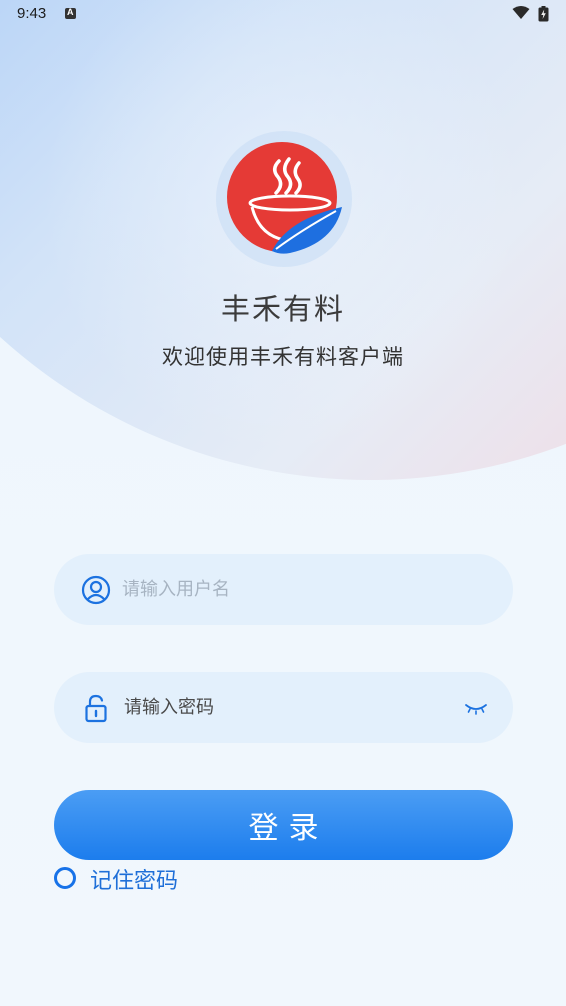 This screenshot has height=1006, width=566. What do you see at coordinates (521, 12) in the screenshot?
I see `wifi-icon` at bounding box center [521, 12].